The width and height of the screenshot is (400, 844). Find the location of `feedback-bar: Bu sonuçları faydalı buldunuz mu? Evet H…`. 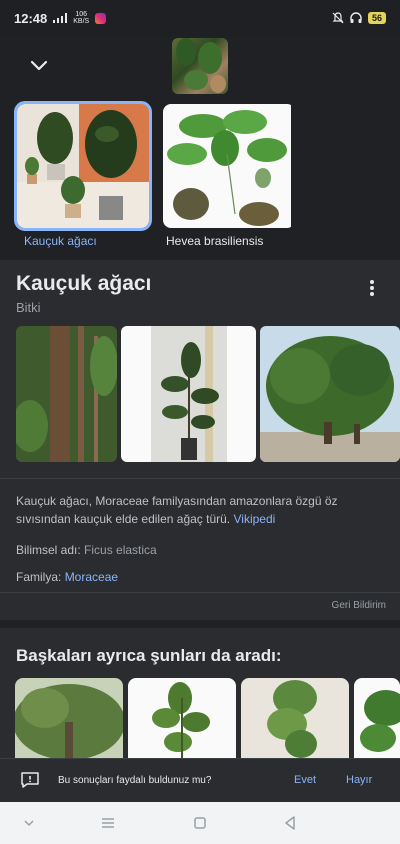

feedback-bar: Bu sonuçları faydalı buldunuz mu? Evet H… is located at coordinates (200, 780).